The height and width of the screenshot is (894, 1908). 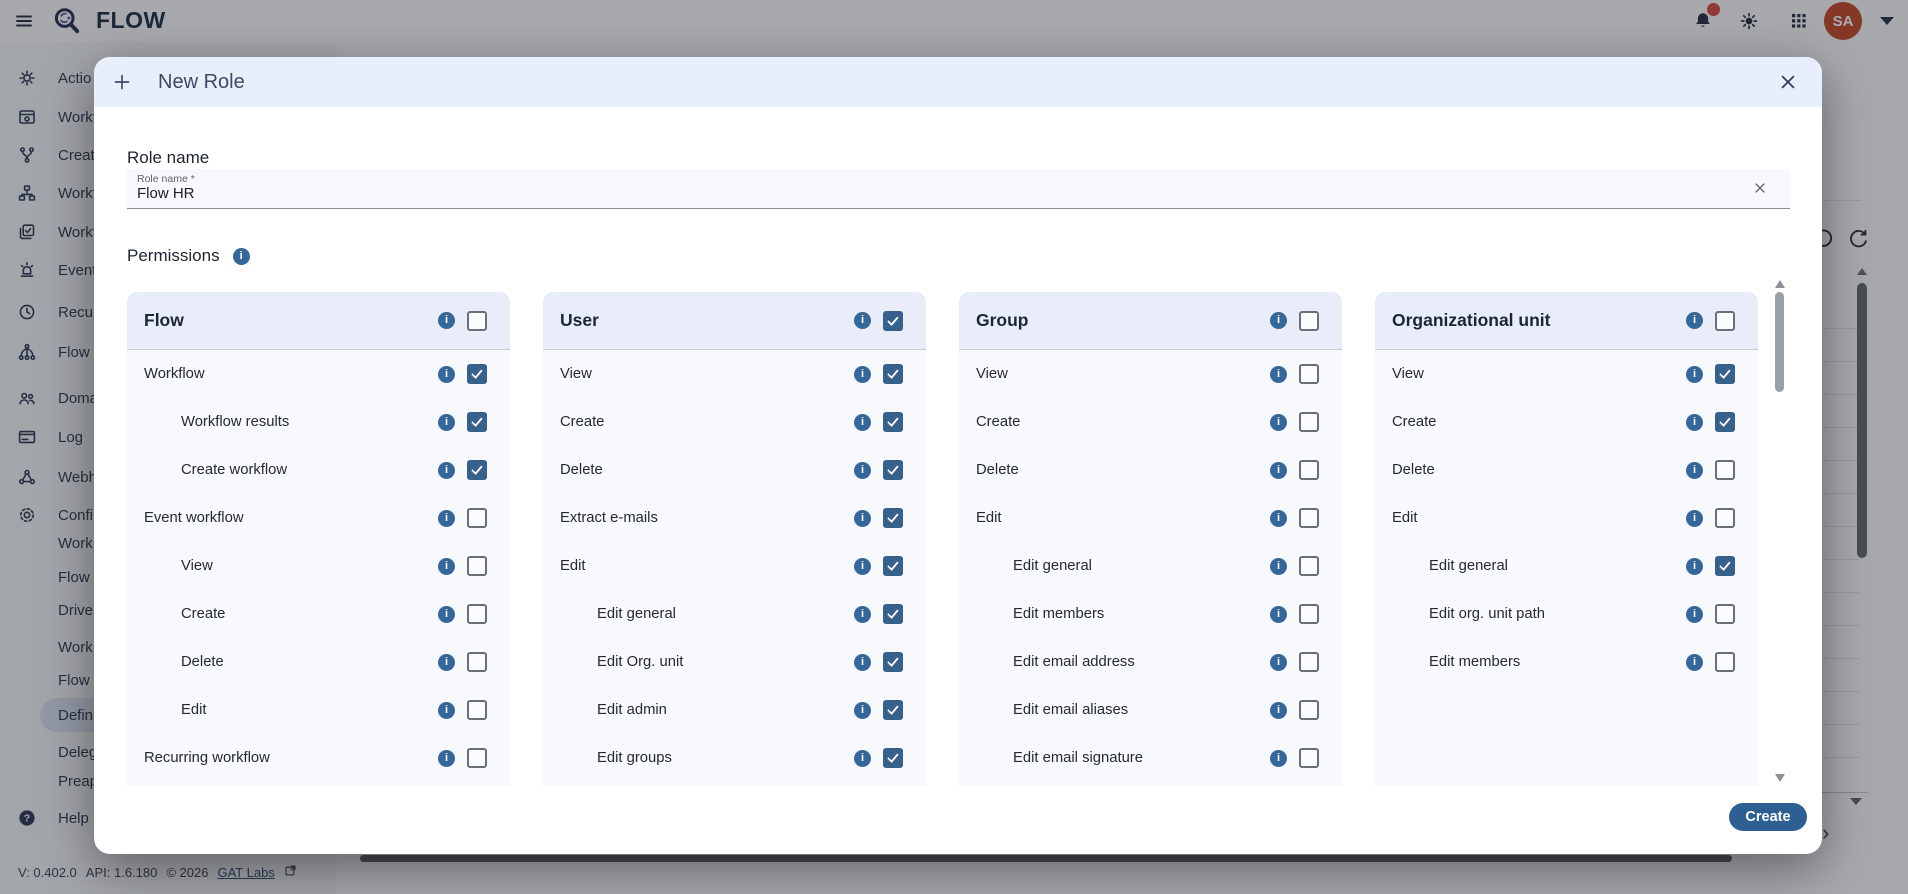 What do you see at coordinates (318, 374) in the screenshot?
I see `permission-row: Workflow i` at bounding box center [318, 374].